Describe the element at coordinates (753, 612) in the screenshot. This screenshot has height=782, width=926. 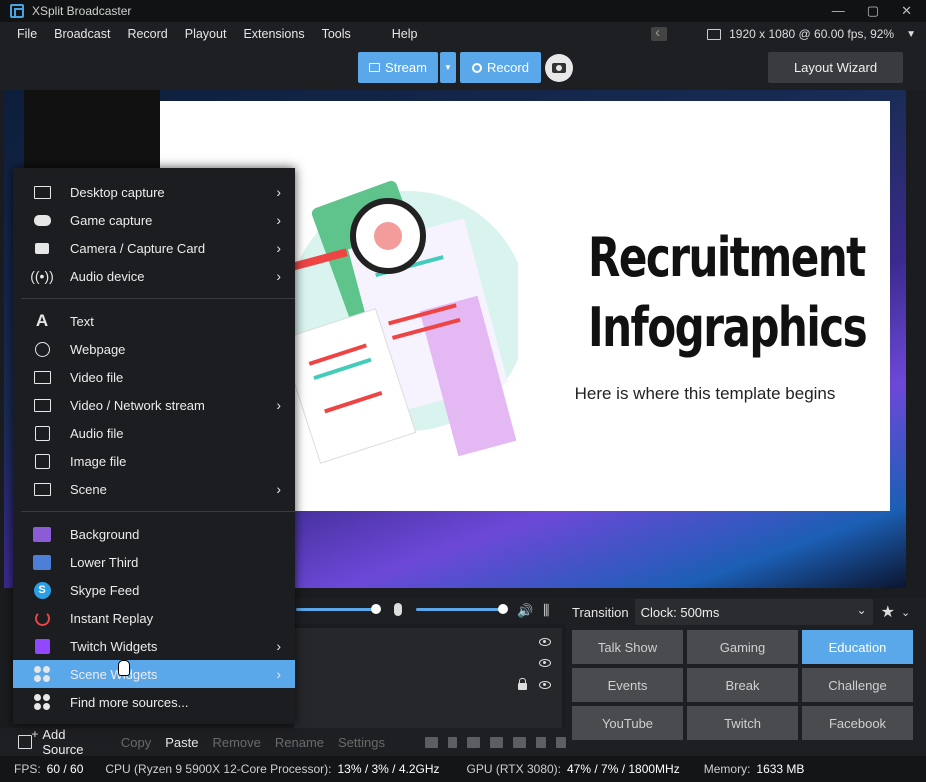
I see `transition-select: Clock: 500ms ⌄` at that location.